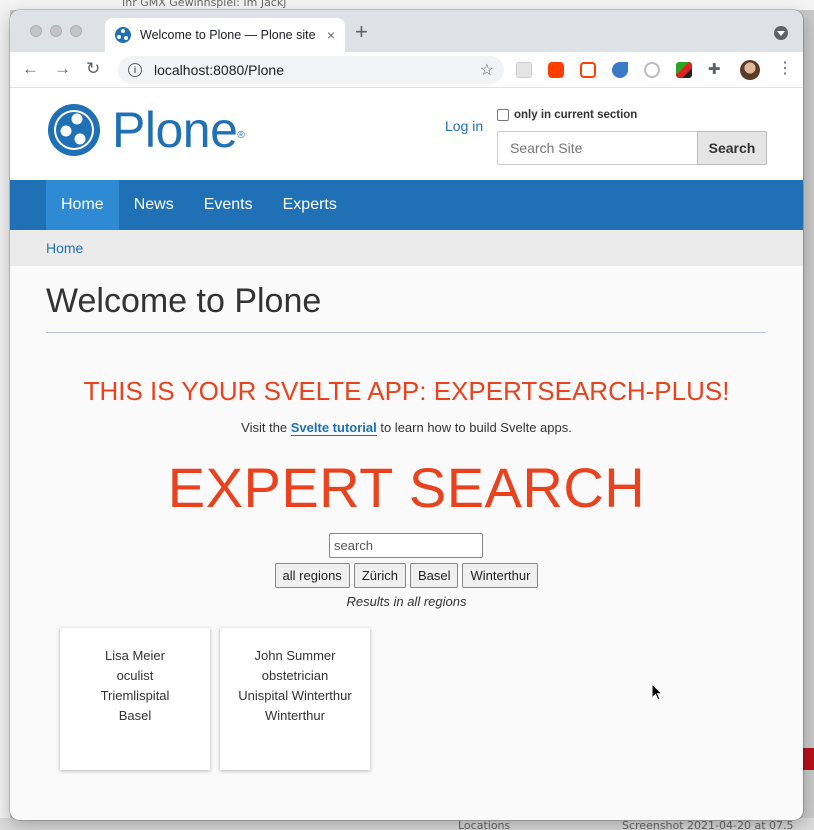 This screenshot has width=814, height=830. What do you see at coordinates (406, 545) in the screenshot?
I see `expert-search-input: search` at bounding box center [406, 545].